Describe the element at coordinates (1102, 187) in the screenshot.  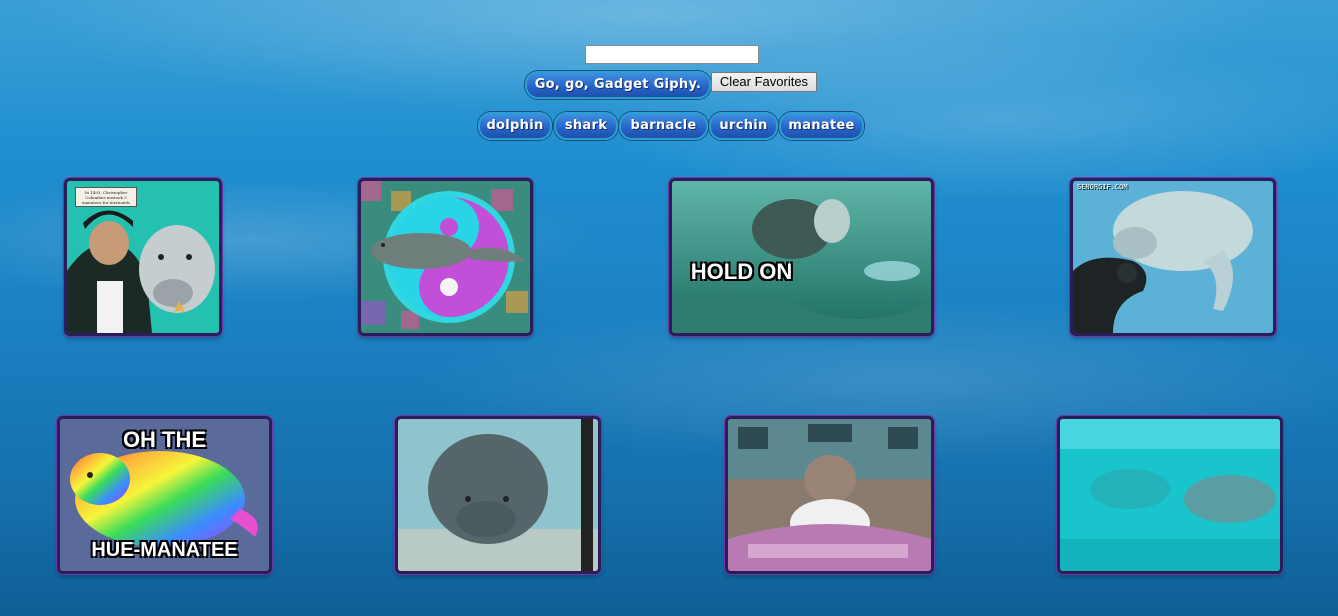
I see `gif-watermark: SENORGIF.COM` at that location.